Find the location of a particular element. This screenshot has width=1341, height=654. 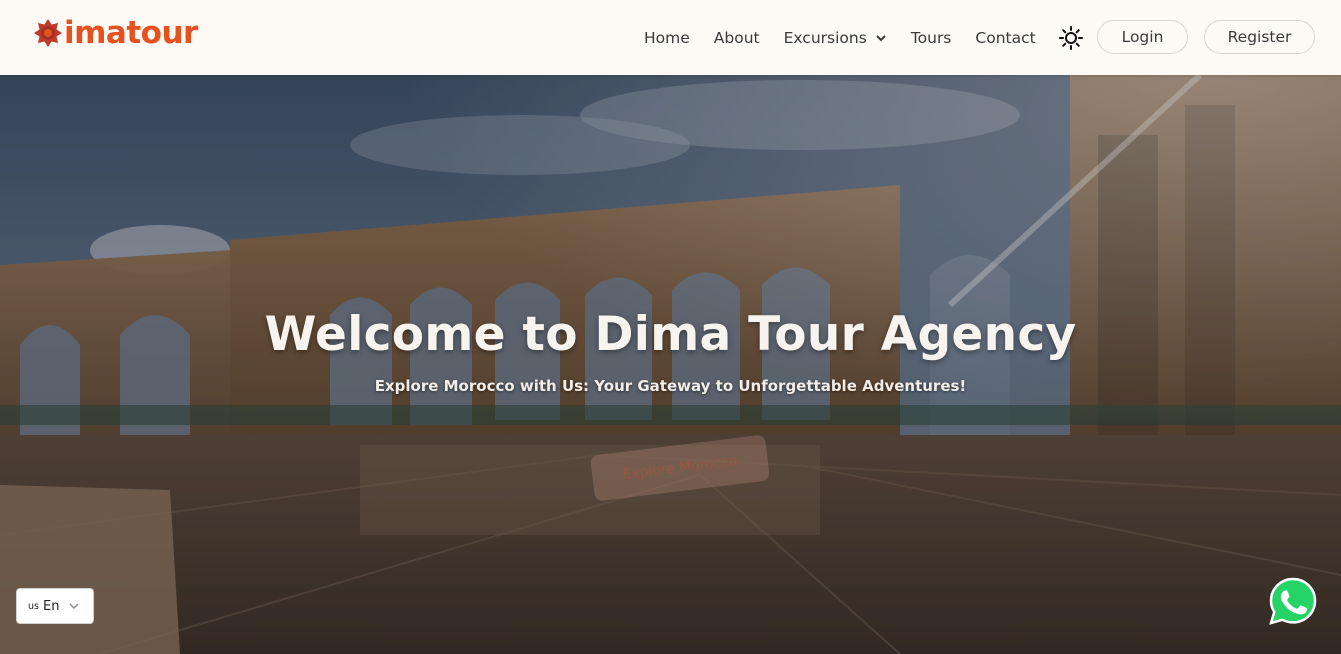

logo-text: imatour is located at coordinates (131, 32).